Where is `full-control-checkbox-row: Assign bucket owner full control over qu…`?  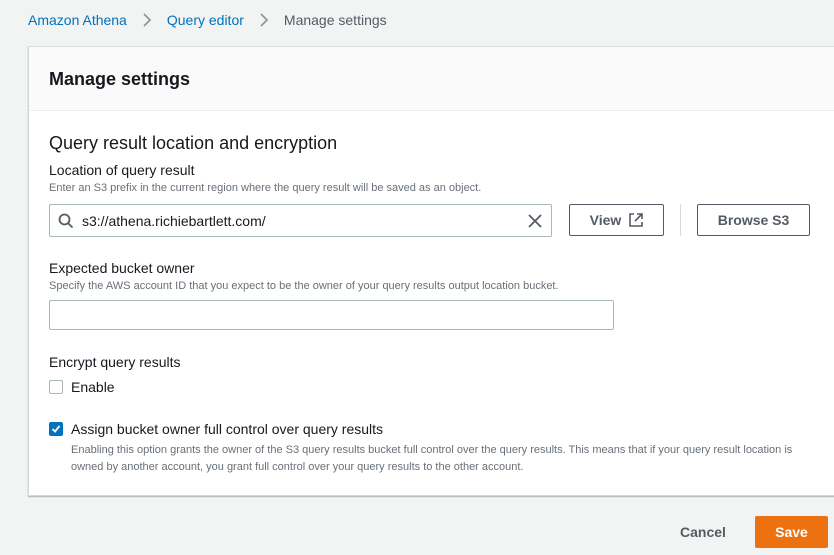
full-control-checkbox-row: Assign bucket owner full control over qu… is located at coordinates (216, 429).